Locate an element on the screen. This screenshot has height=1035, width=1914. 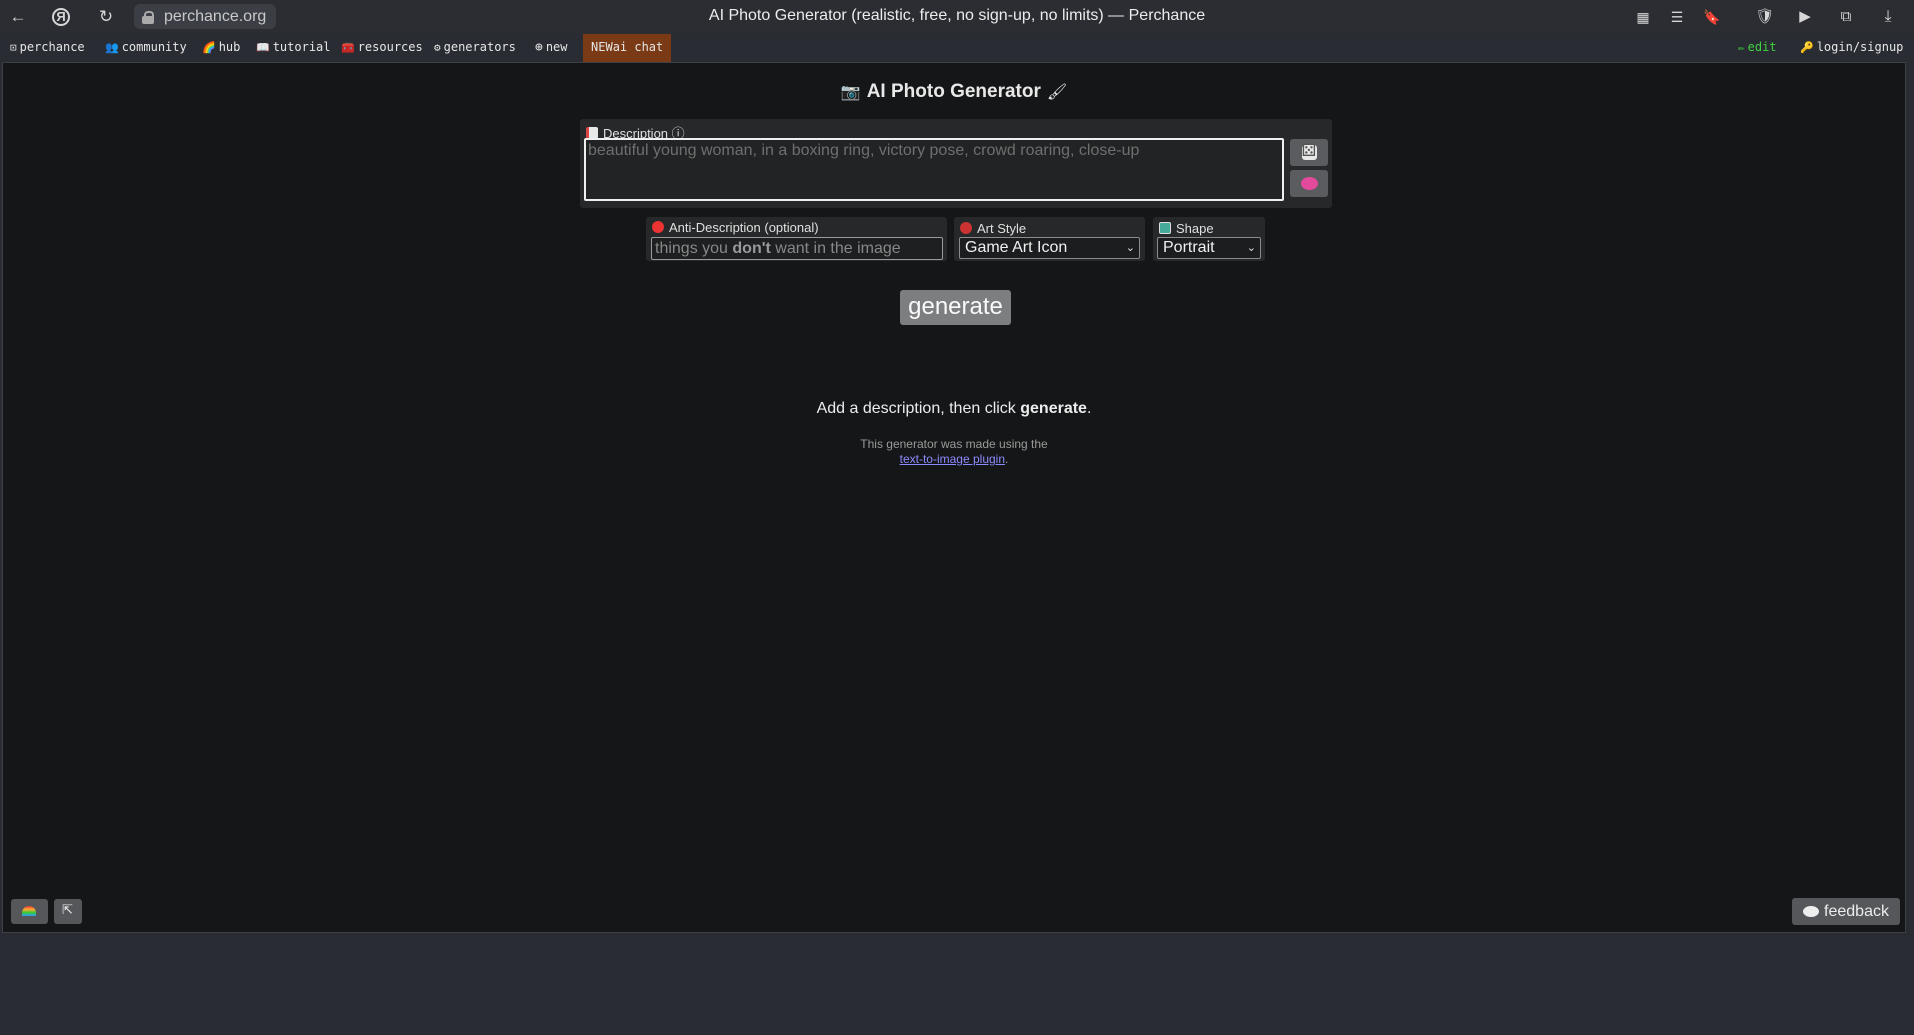
shield-icon: 🛡 is located at coordinates (1765, 17).